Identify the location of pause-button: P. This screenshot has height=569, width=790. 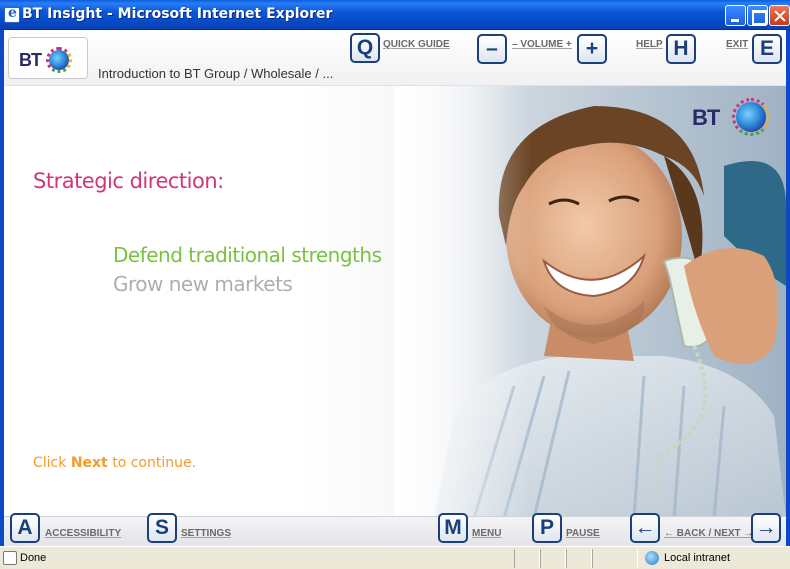
(547, 528).